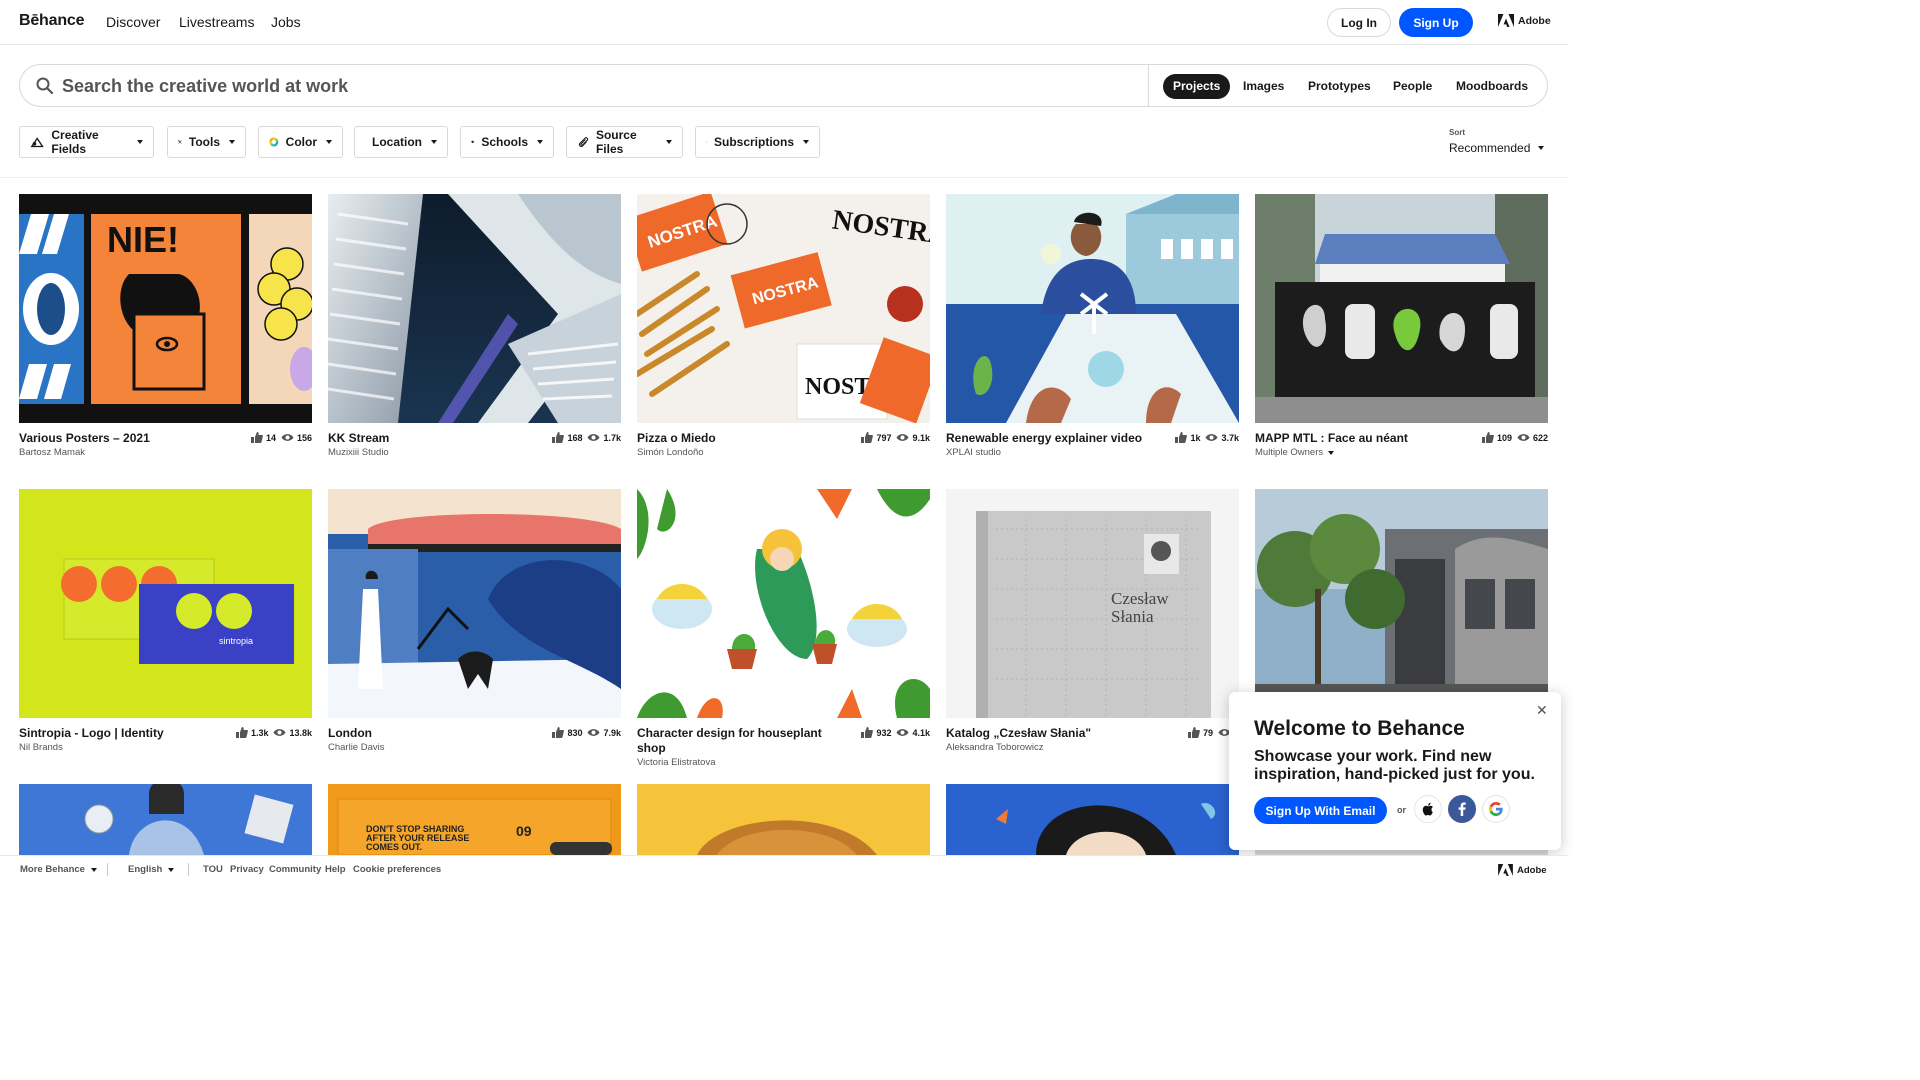  What do you see at coordinates (287, 437) in the screenshot?
I see `eye-icon` at bounding box center [287, 437].